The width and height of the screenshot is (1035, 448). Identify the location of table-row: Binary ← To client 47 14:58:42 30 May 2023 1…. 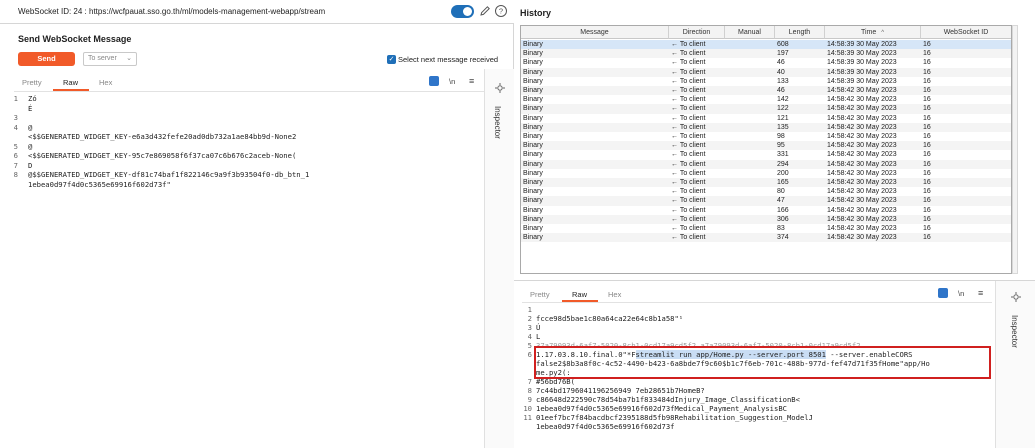
(766, 201).